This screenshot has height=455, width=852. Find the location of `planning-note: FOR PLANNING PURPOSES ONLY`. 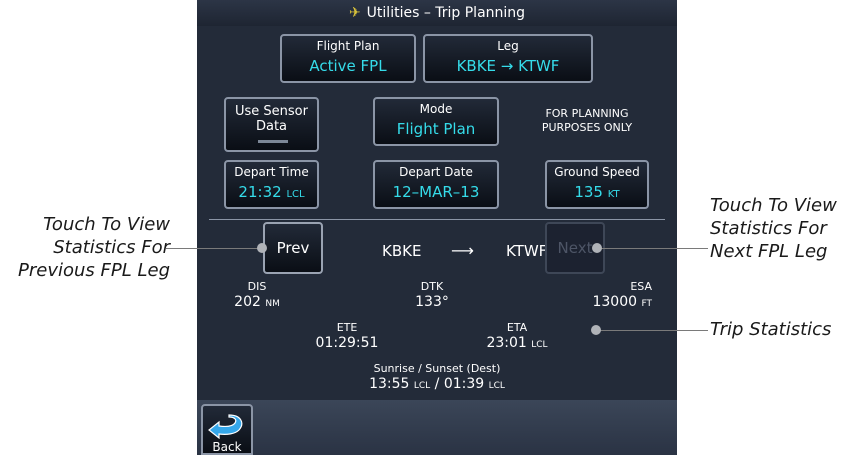

planning-note: FOR PLANNING PURPOSES ONLY is located at coordinates (587, 121).